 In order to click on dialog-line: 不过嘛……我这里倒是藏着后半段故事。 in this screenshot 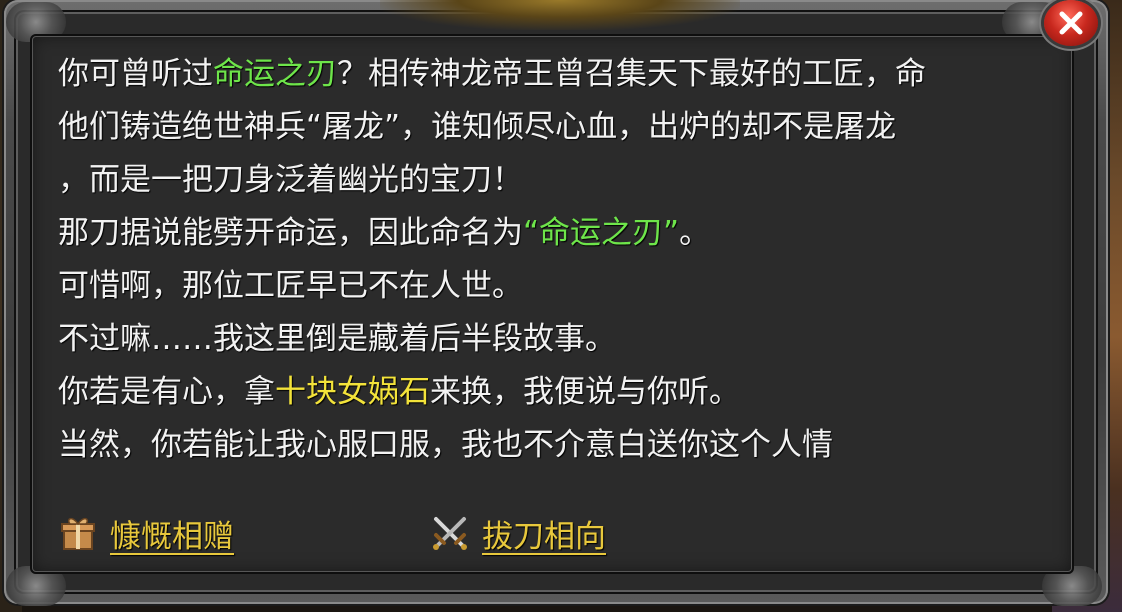, I will do `click(553, 339)`.